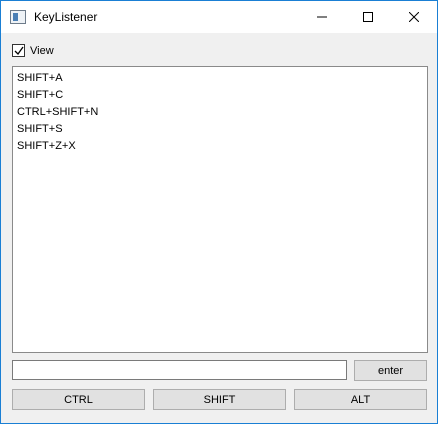 This screenshot has width=438, height=424. I want to click on log-line: SHIFT+C, so click(40, 95).